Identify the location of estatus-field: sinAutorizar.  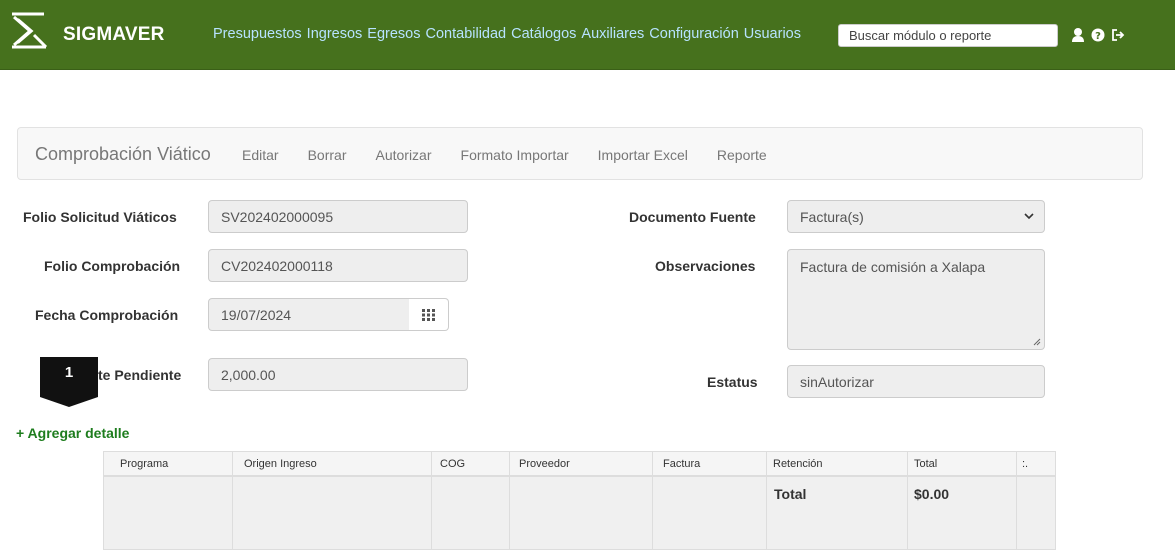
(916, 381).